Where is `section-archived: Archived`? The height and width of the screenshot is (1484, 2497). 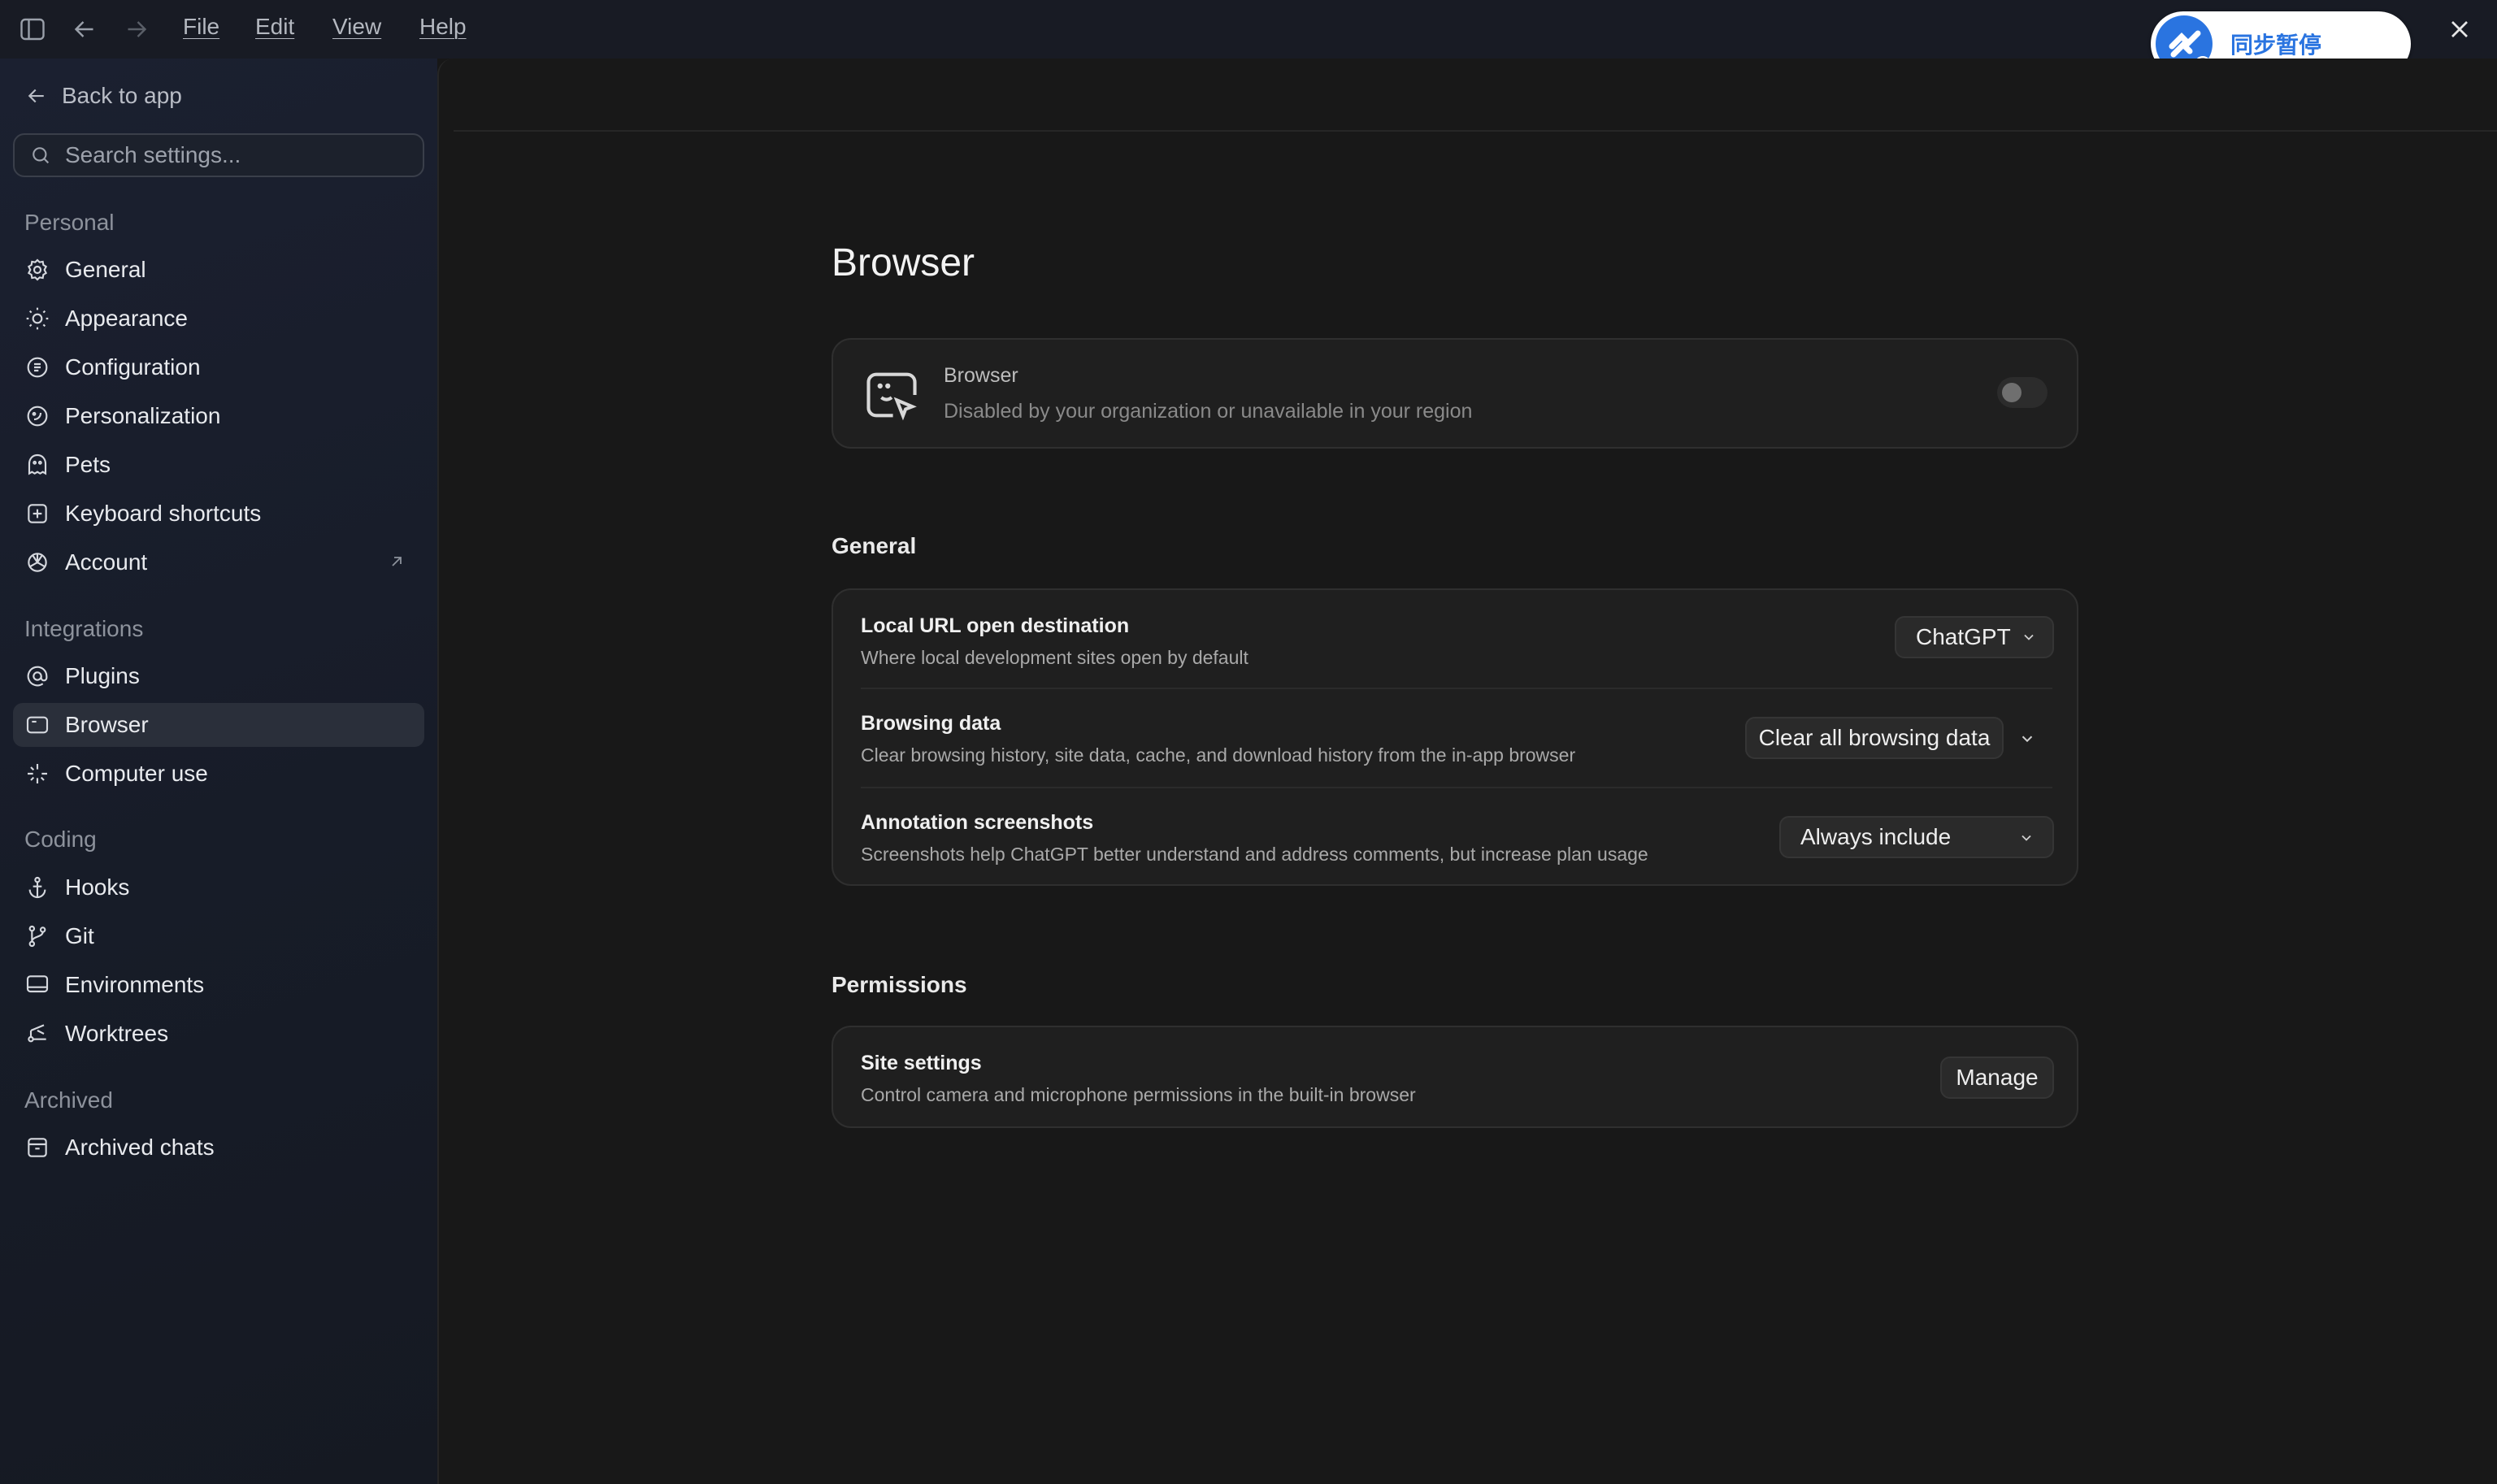
section-archived: Archived is located at coordinates (69, 1100).